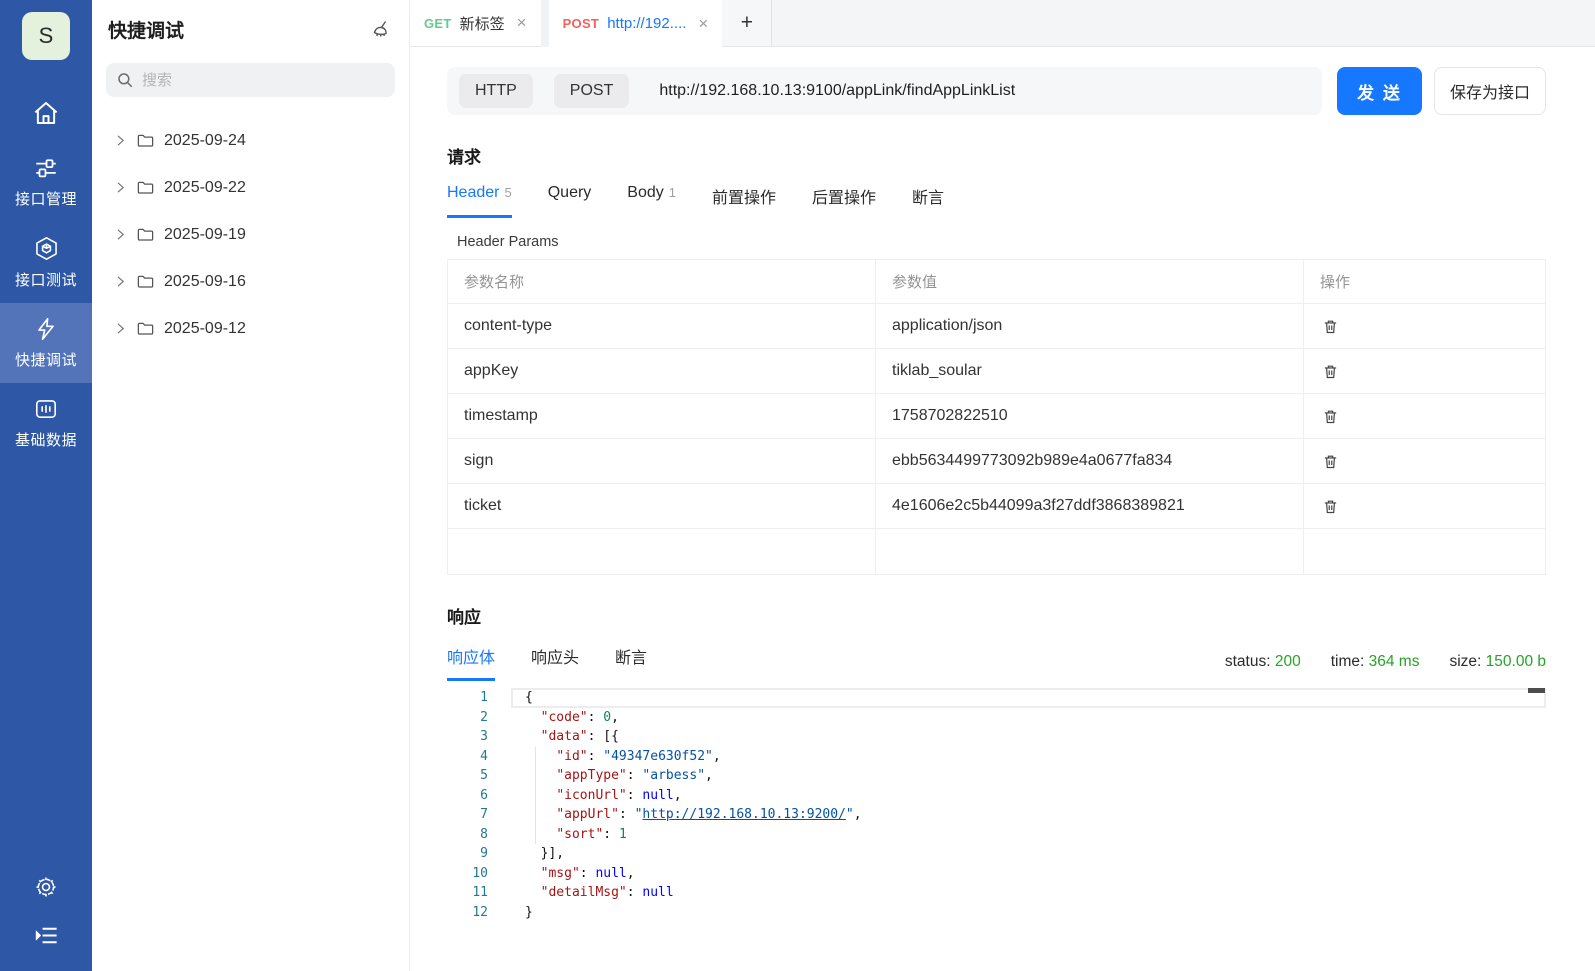 This screenshot has width=1595, height=971. I want to click on response-tabs: 响应体 响应头 断言, so click(547, 662).